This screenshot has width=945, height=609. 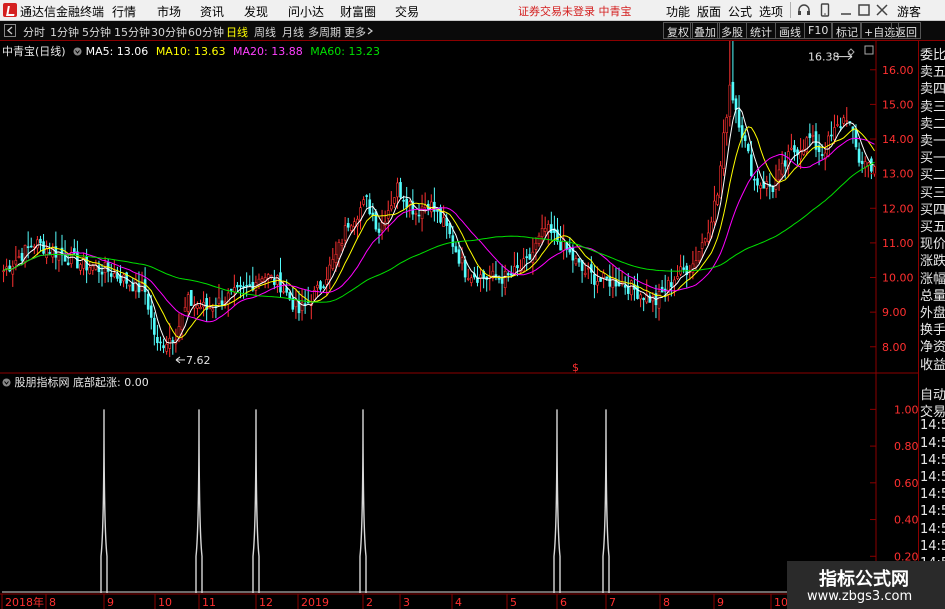 I want to click on side-label: 换手, so click(x=932, y=327).